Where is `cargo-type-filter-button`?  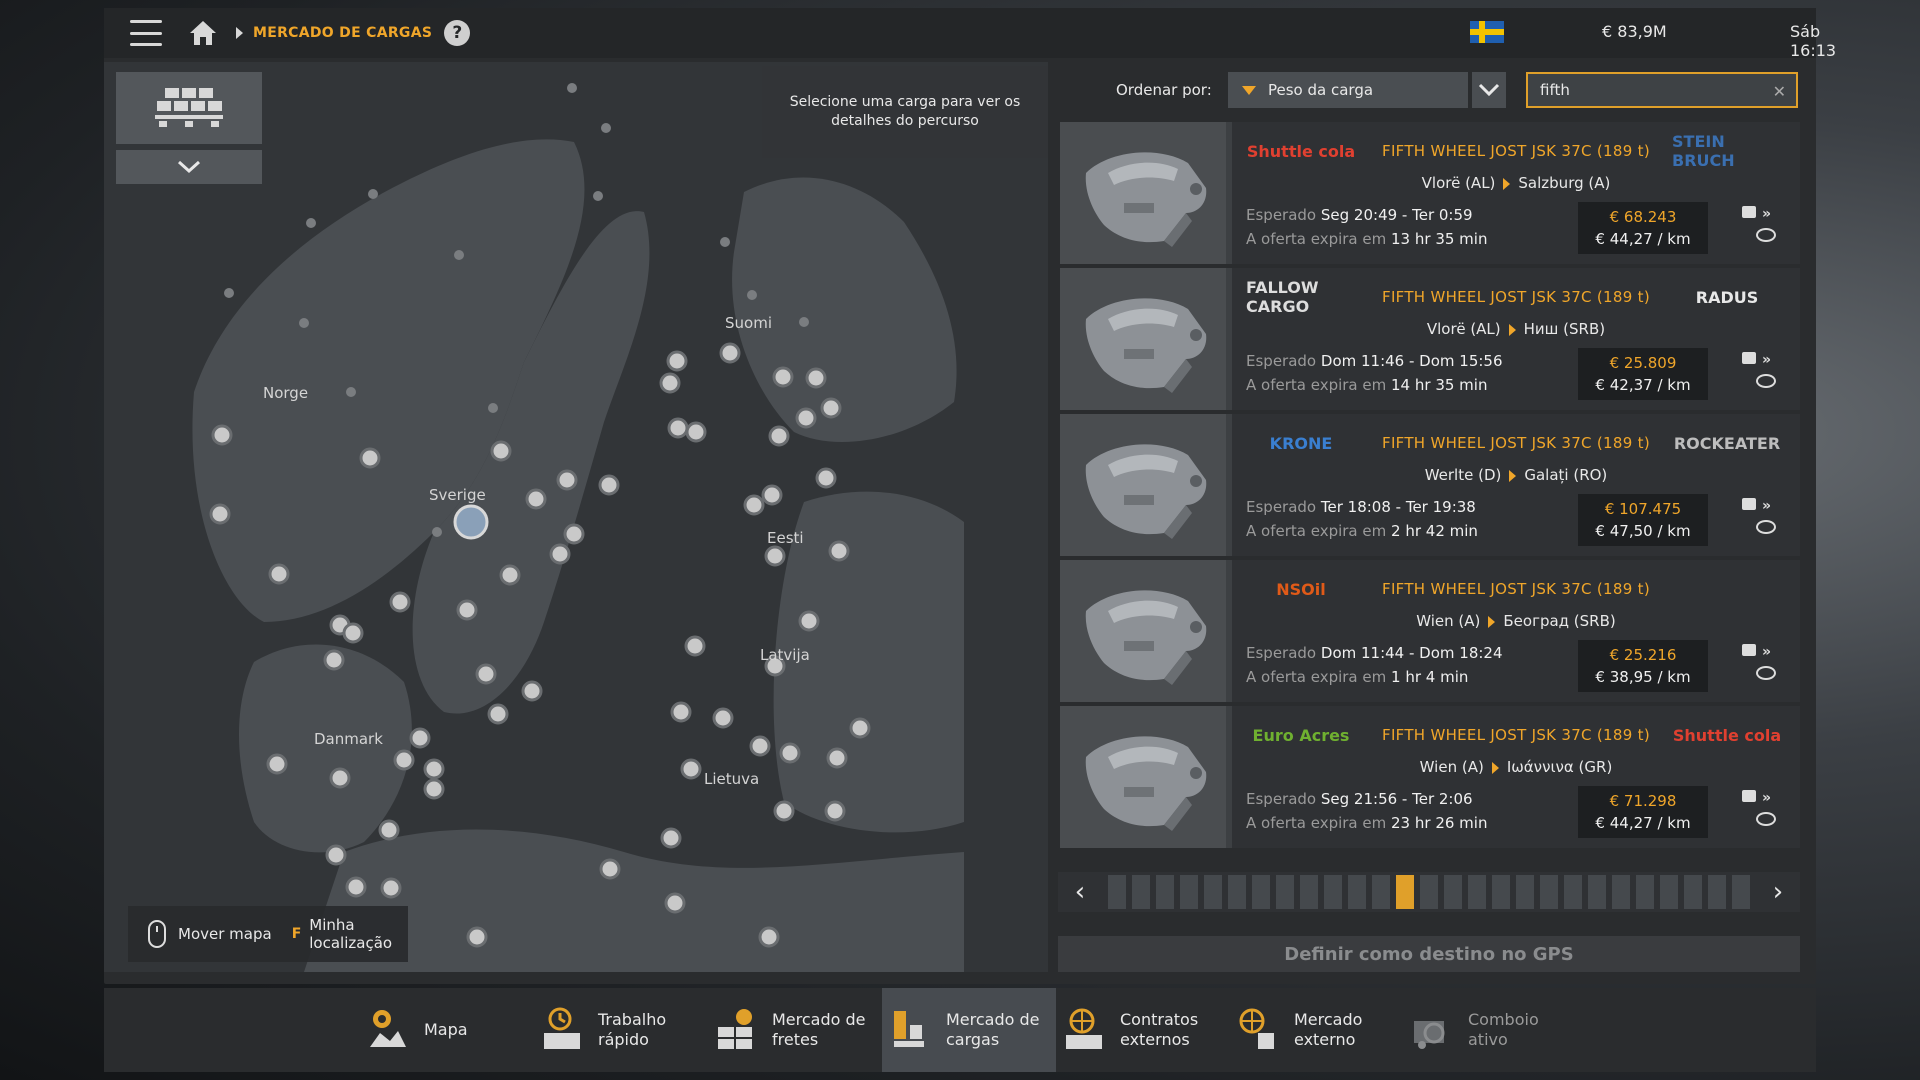
cargo-type-filter-button is located at coordinates (189, 108).